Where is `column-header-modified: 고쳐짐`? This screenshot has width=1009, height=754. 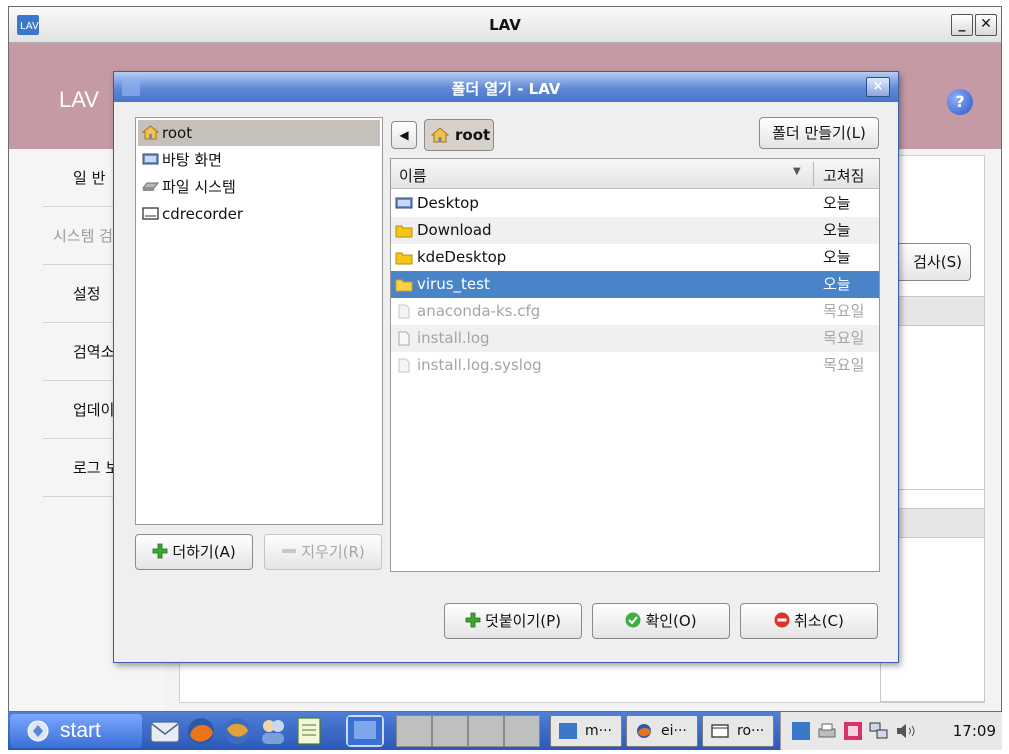 column-header-modified: 고쳐짐 is located at coordinates (843, 175).